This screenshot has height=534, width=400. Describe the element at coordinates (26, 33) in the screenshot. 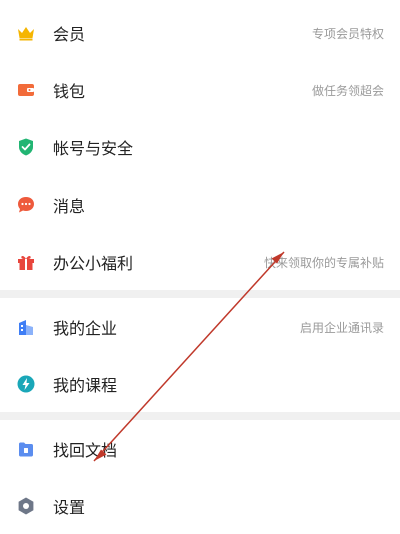

I see `crown-icon` at that location.